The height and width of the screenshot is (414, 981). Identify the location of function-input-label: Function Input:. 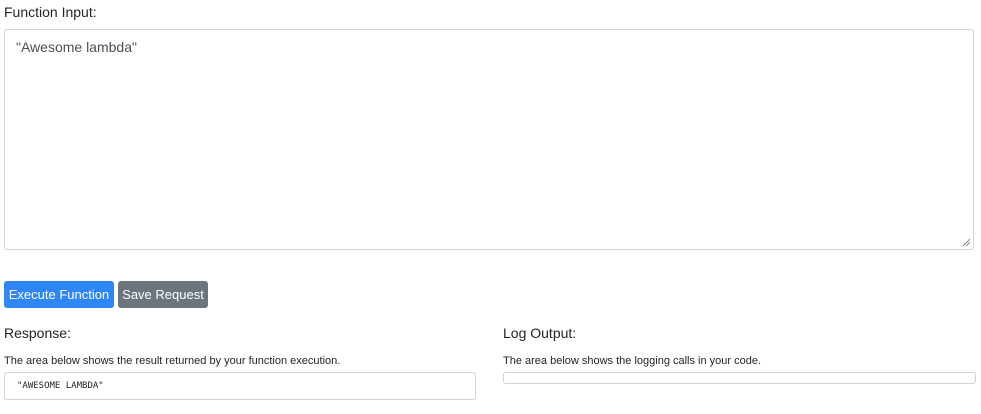
(50, 12).